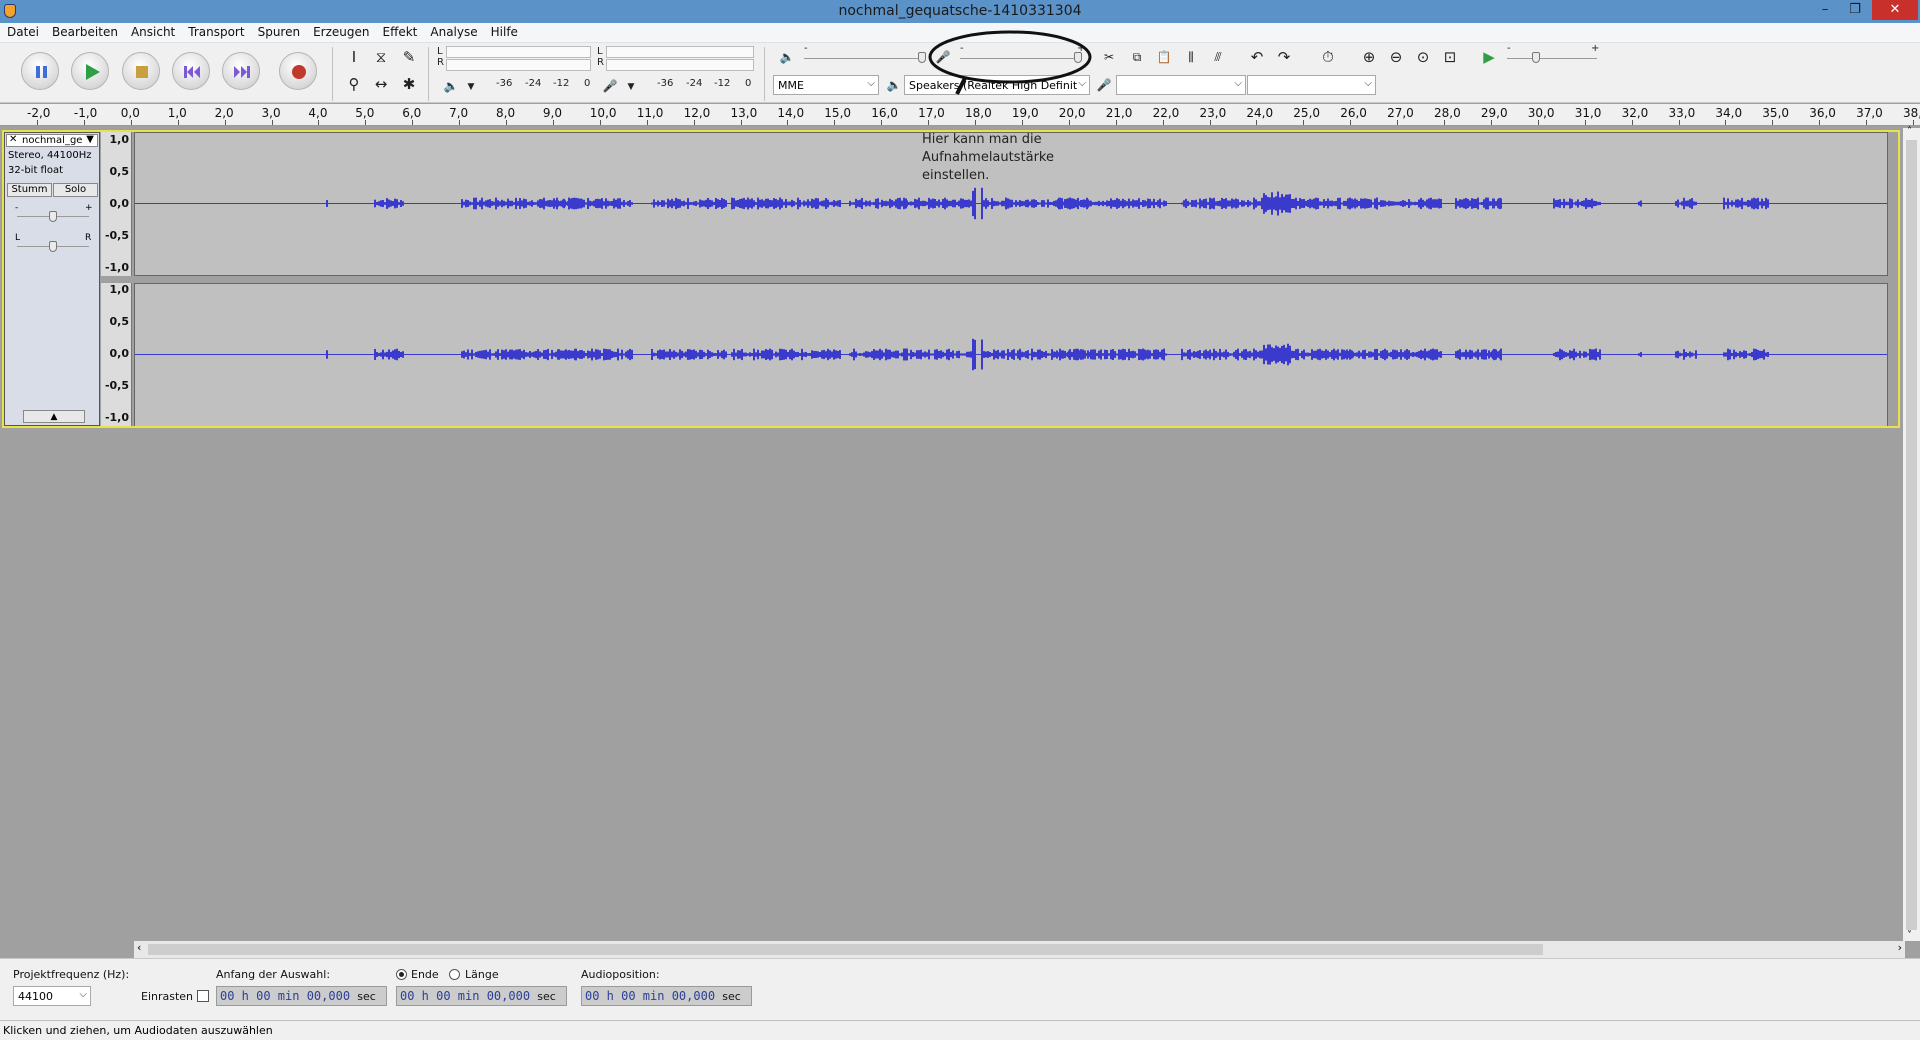 This screenshot has width=1920, height=1040. Describe the element at coordinates (1909, 131) in the screenshot. I see `scroll-up-icon: ˄` at that location.